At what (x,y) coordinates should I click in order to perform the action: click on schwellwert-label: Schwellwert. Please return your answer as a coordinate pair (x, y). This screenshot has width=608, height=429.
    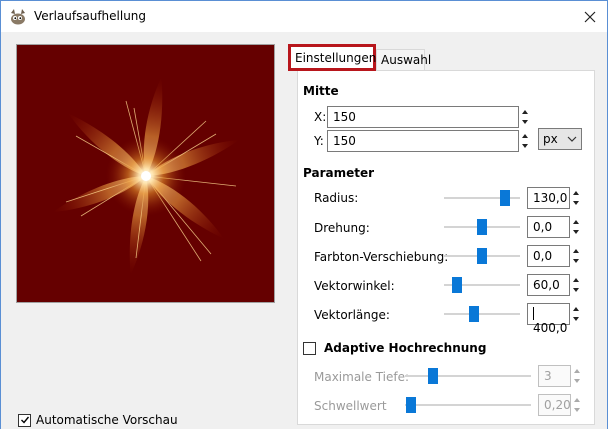
    Looking at the image, I should click on (350, 406).